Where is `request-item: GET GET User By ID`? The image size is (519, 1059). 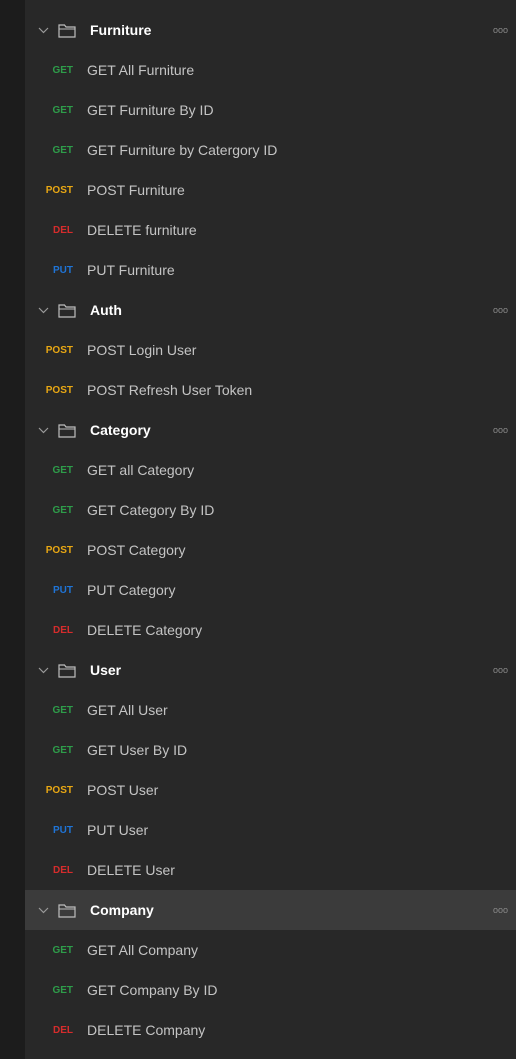
request-item: GET GET User By ID is located at coordinates (270, 750).